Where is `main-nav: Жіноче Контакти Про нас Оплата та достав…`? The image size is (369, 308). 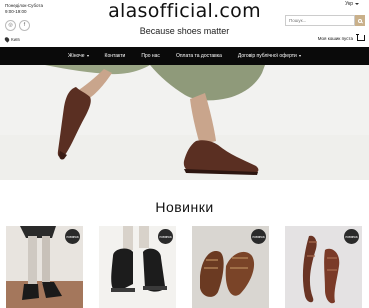 main-nav: Жіноче Контакти Про нас Оплата та достав… is located at coordinates (184, 56).